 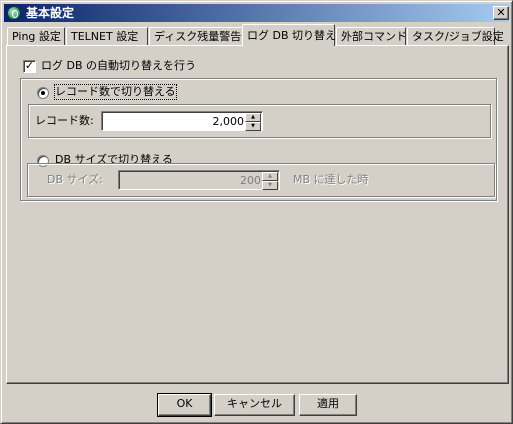 I want to click on ok-button: OK, so click(x=184, y=405).